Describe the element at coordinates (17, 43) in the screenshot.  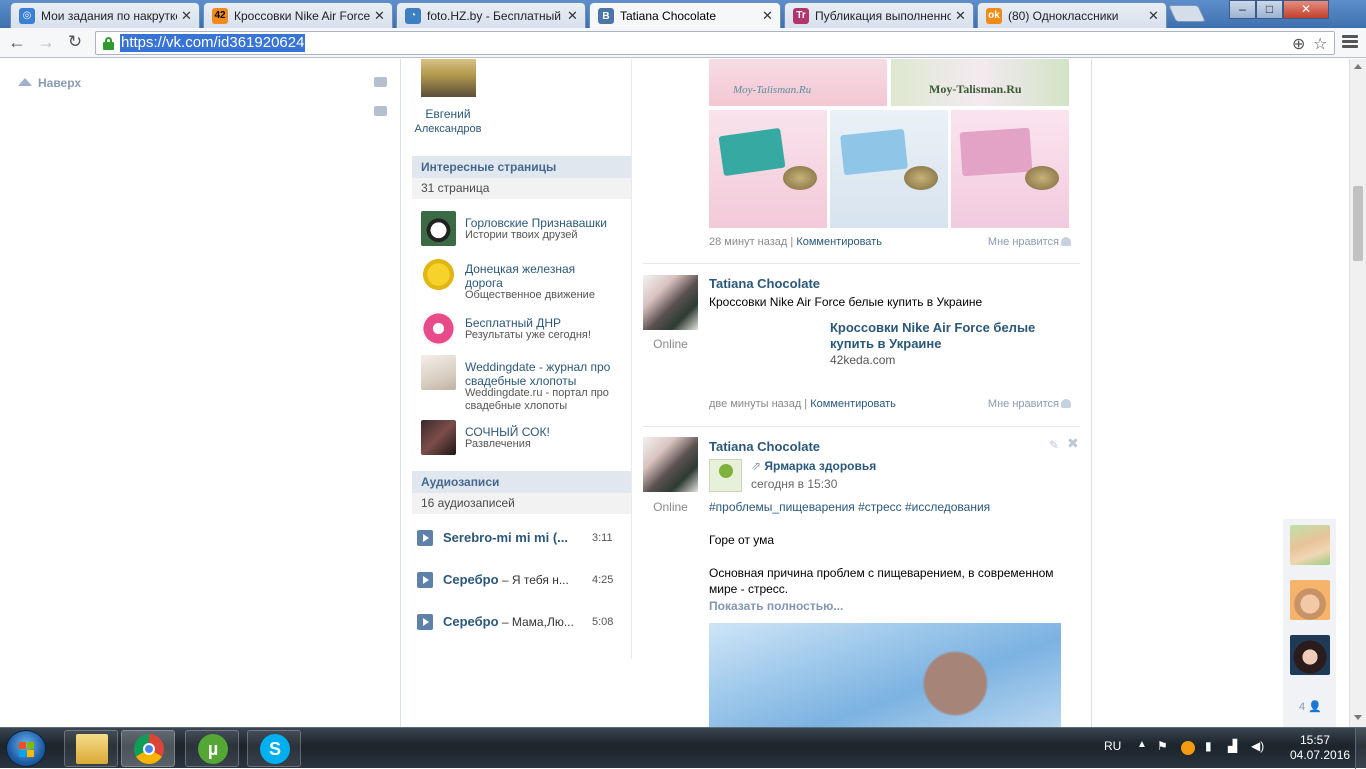
I see `back-button: ←` at that location.